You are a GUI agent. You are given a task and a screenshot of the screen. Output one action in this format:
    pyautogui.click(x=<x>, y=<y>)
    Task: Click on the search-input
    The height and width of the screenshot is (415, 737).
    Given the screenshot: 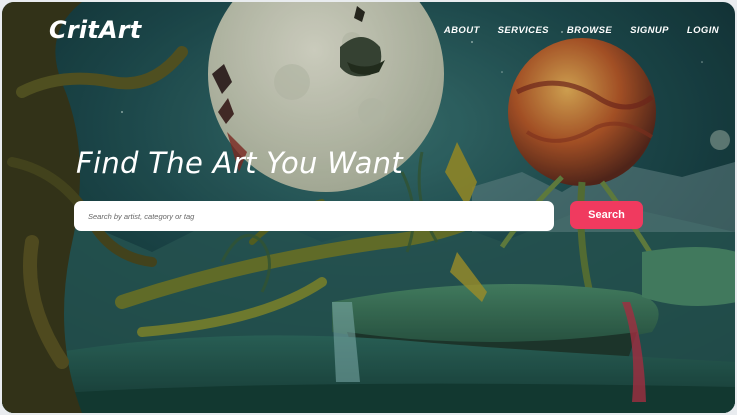 What is the action you would take?
    pyautogui.click(x=314, y=216)
    